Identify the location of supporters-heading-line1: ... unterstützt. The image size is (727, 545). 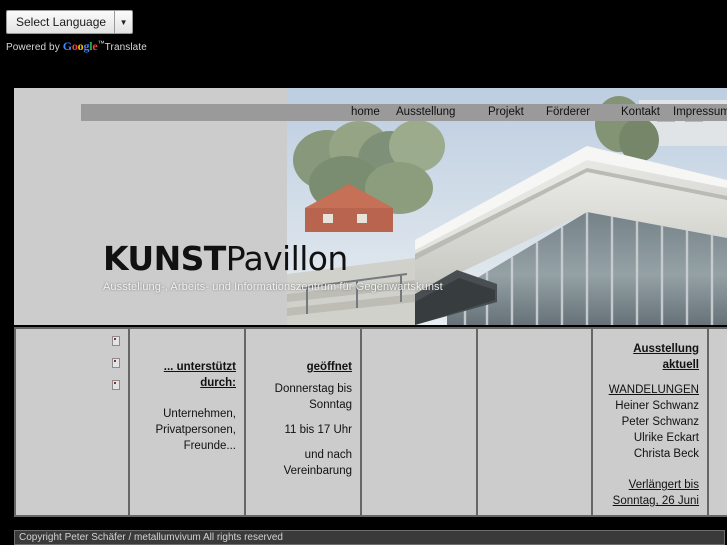
(199, 367).